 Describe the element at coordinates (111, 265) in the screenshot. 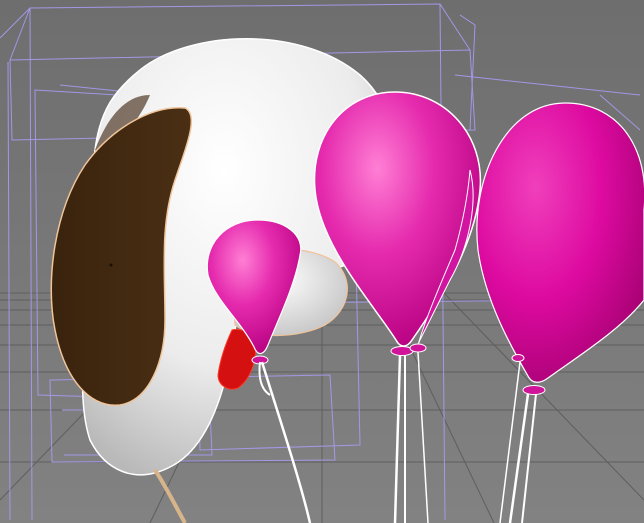

I see `ear-vertex-dot` at that location.